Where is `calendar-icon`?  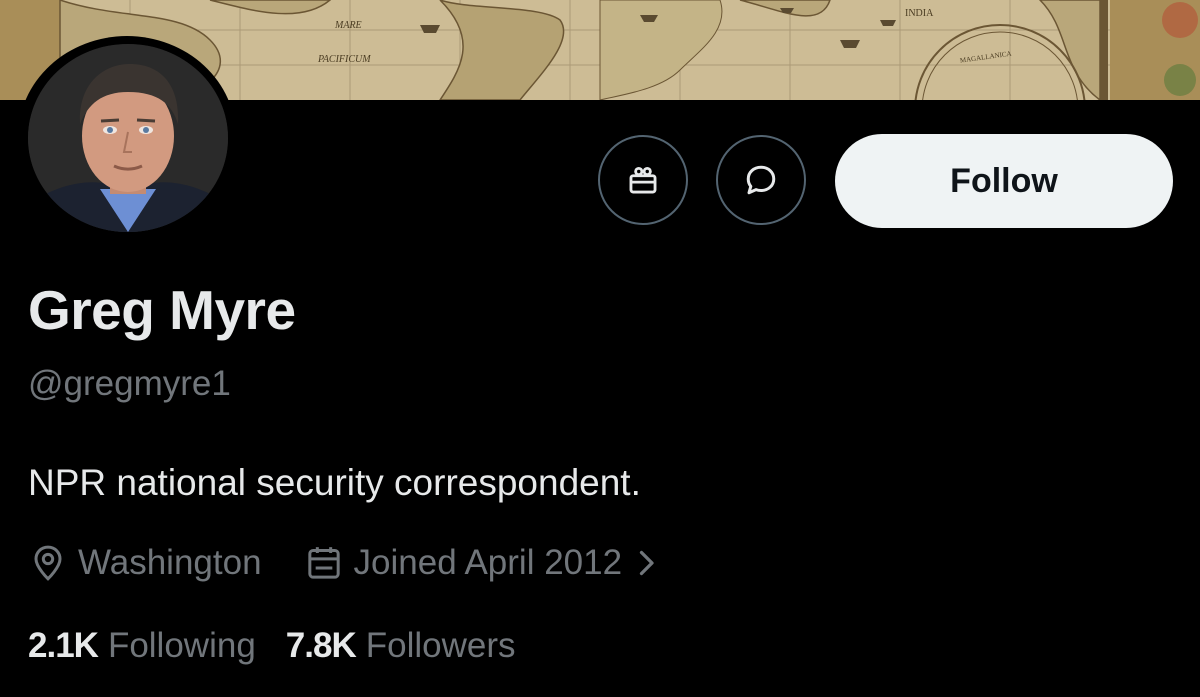
calendar-icon is located at coordinates (323, 563).